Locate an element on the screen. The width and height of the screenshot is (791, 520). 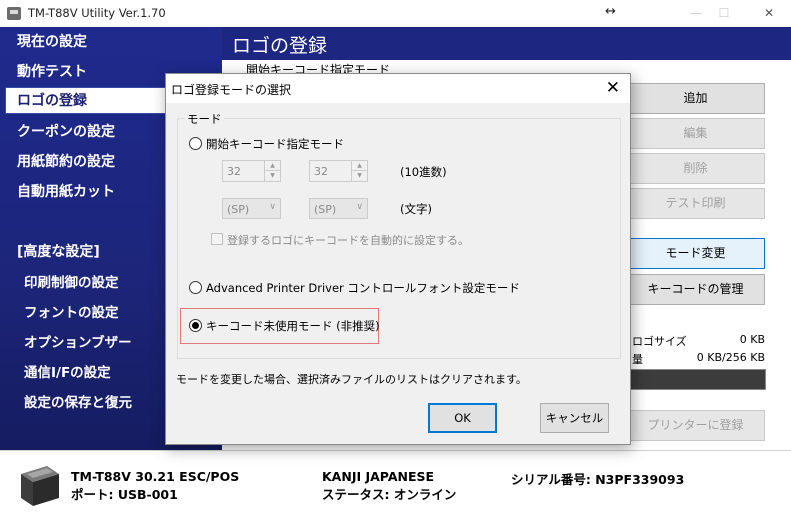
capacity-bar is located at coordinates (696, 379).